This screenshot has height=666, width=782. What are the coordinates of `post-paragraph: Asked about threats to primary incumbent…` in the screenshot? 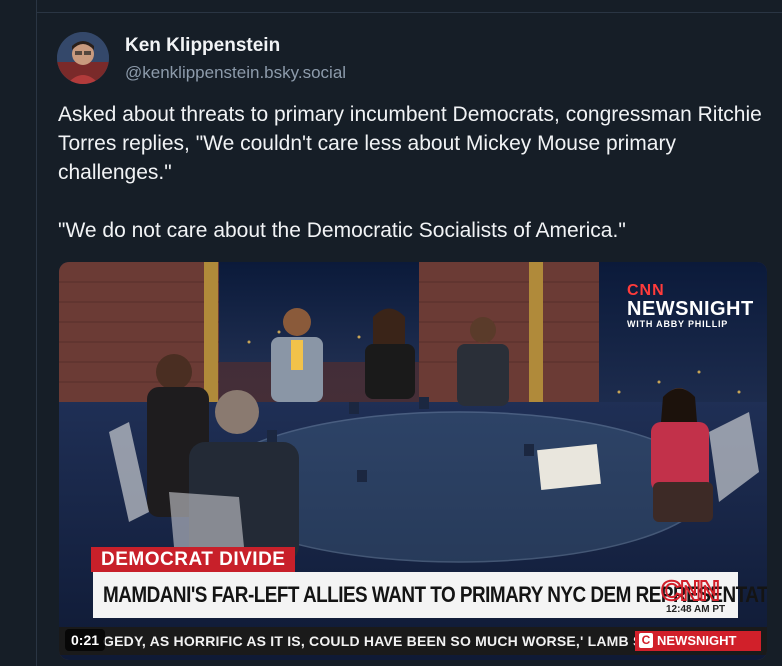 It's located at (410, 143).